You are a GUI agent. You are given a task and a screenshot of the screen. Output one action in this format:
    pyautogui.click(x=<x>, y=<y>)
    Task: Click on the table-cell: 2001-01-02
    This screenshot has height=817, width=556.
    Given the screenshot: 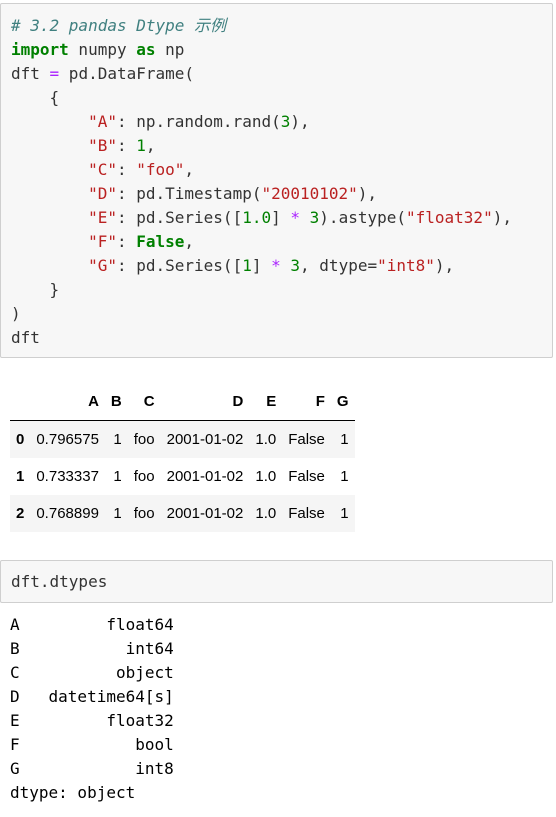 What is the action you would take?
    pyautogui.click(x=205, y=513)
    